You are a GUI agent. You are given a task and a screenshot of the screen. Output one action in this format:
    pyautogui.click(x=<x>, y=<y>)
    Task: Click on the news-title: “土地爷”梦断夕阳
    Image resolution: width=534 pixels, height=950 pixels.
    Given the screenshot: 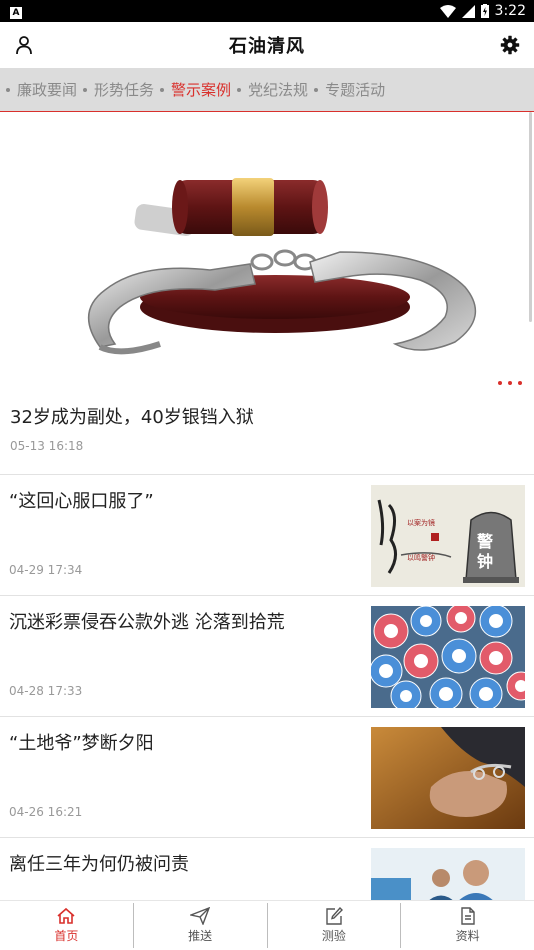 What is the action you would take?
    pyautogui.click(x=81, y=743)
    